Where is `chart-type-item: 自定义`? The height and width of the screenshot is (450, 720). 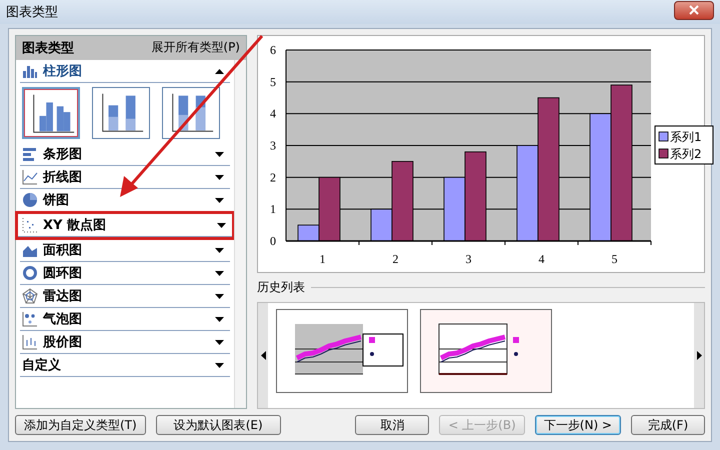 chart-type-item: 自定义 is located at coordinates (125, 365).